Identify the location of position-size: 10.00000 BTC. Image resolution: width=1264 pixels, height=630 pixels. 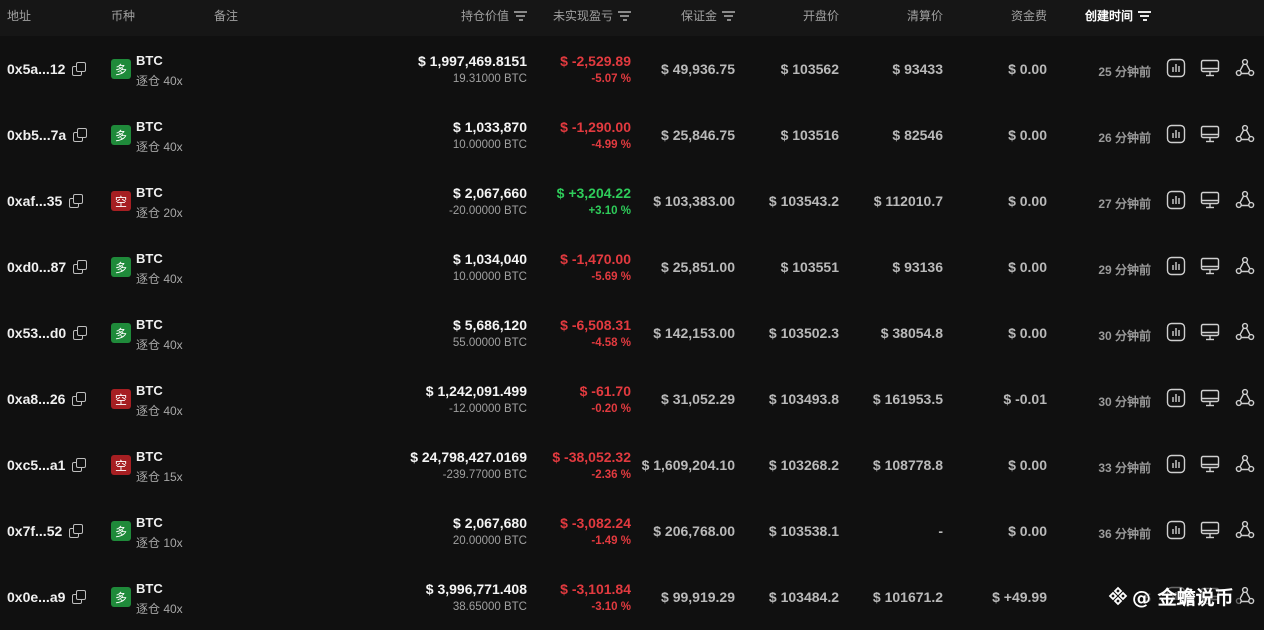
(489, 277).